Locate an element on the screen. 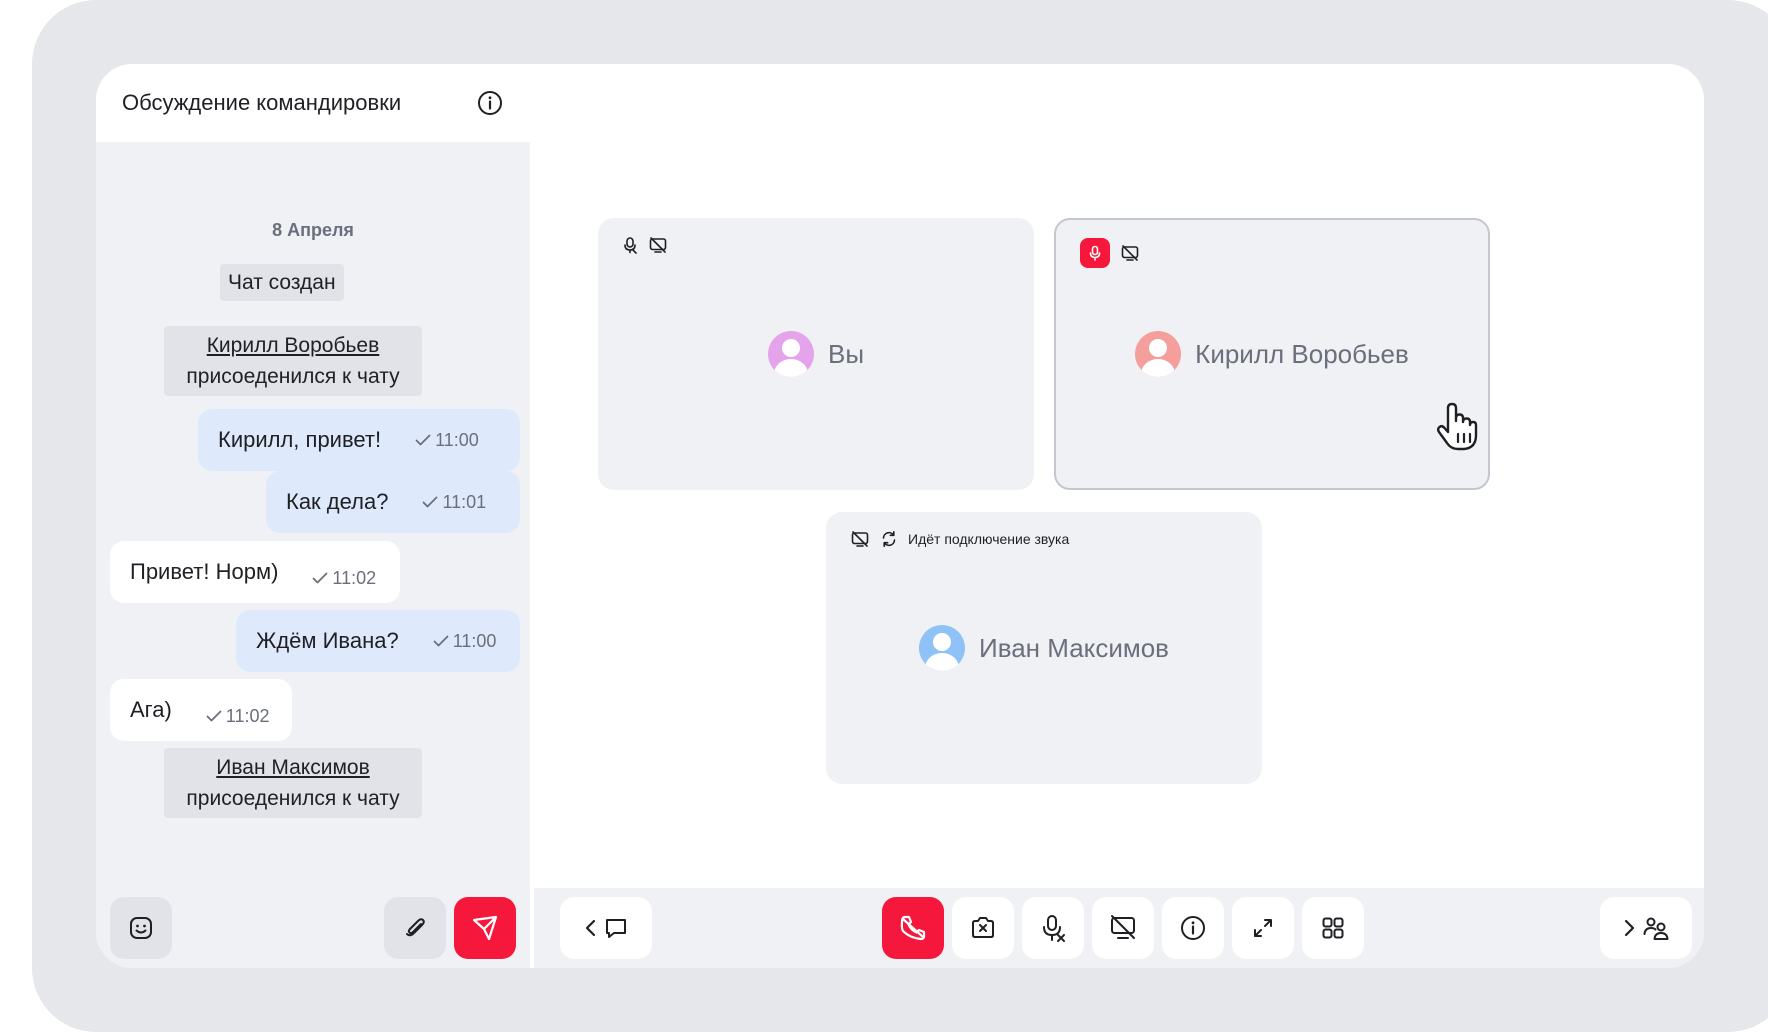  message-text: Привет! Норм) is located at coordinates (204, 571).